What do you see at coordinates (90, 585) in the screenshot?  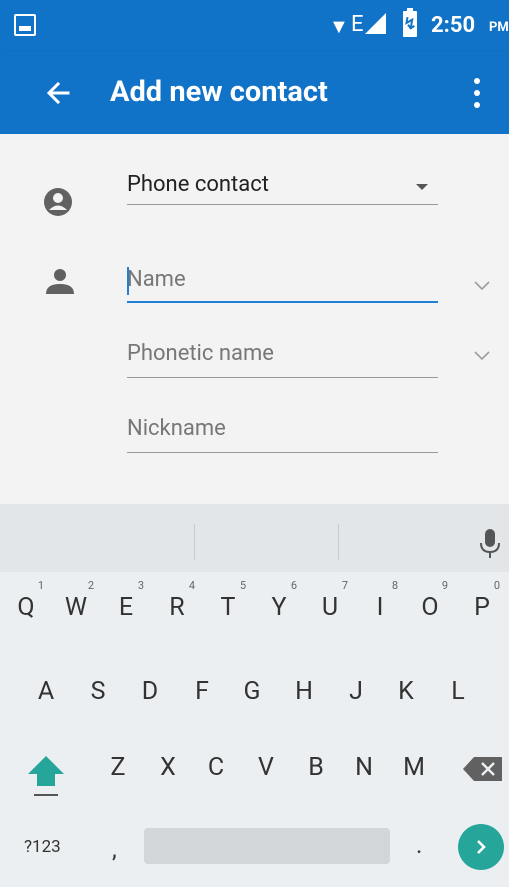 I see `key-hint-number: 2` at bounding box center [90, 585].